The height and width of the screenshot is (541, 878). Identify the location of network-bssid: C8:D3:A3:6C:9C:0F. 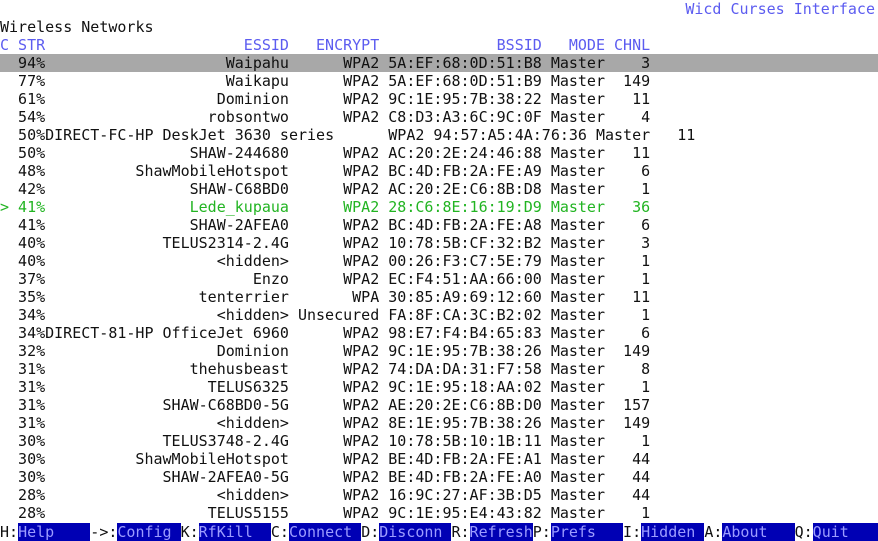
(465, 117).